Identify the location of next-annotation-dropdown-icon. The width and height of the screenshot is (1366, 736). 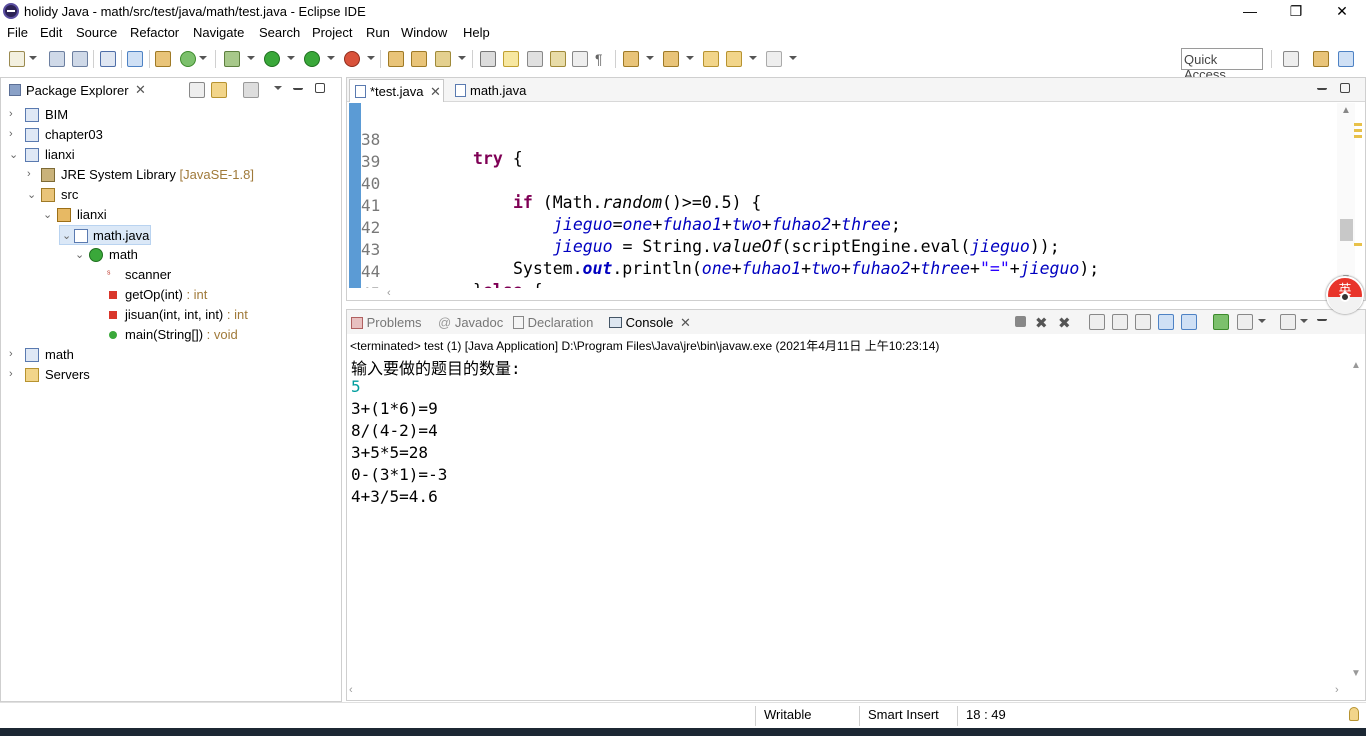
(650, 58).